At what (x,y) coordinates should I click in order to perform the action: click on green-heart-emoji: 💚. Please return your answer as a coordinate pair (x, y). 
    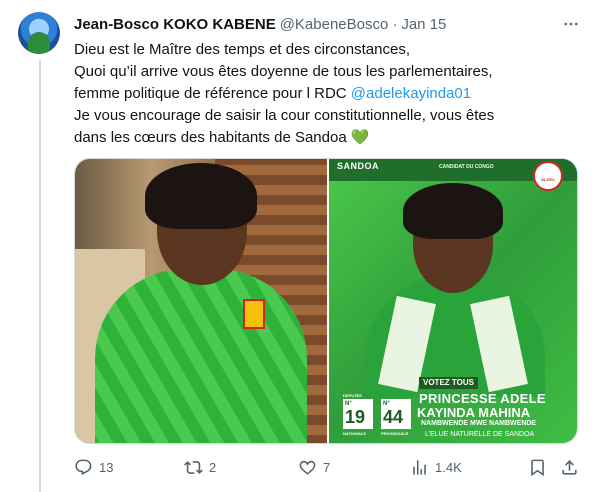
    Looking at the image, I should click on (360, 137).